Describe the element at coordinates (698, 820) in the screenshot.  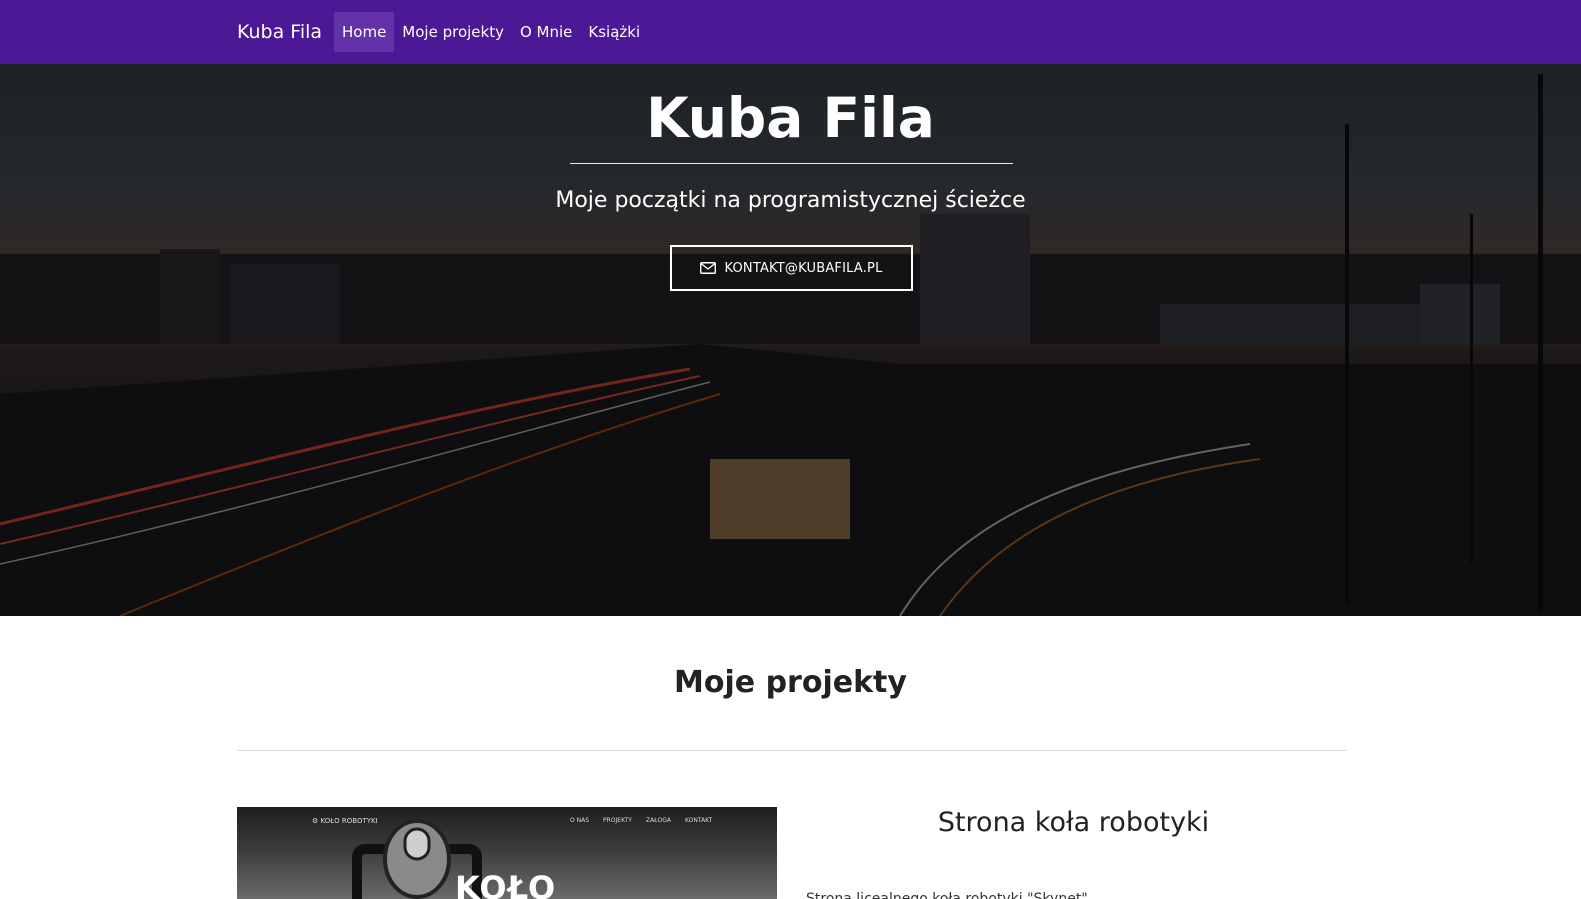
I see `thumbnail-menu-item: KONTAKT` at that location.